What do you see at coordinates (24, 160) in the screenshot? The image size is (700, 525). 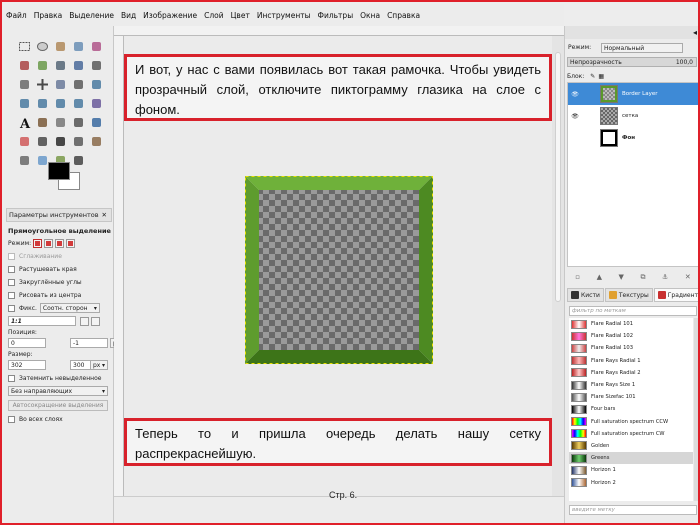 I see `perspective-clone-tool-icon` at bounding box center [24, 160].